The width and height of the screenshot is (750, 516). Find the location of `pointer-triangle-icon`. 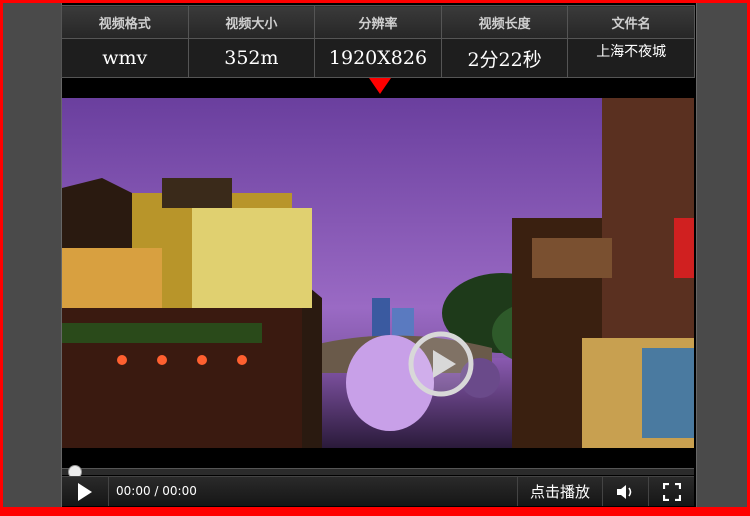

pointer-triangle-icon is located at coordinates (380, 86).